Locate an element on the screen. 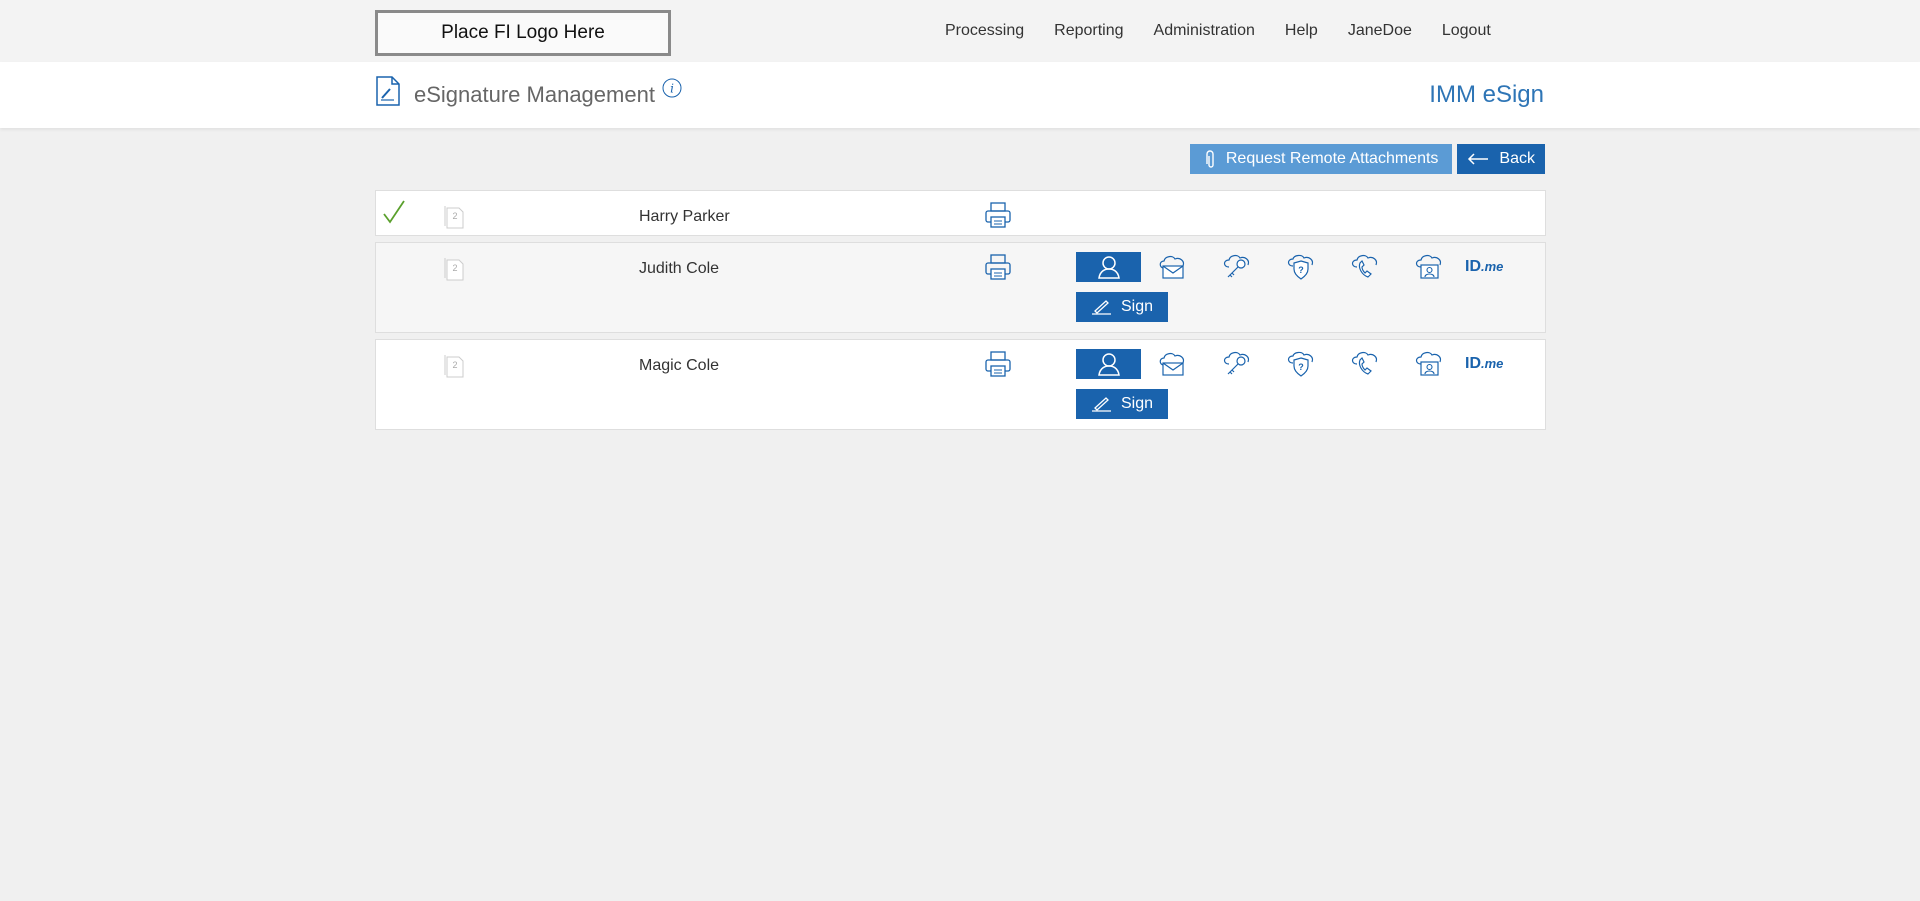 The height and width of the screenshot is (901, 1920). signer-row: 2 Judith Cole ? ID.me Sign is located at coordinates (960, 287).